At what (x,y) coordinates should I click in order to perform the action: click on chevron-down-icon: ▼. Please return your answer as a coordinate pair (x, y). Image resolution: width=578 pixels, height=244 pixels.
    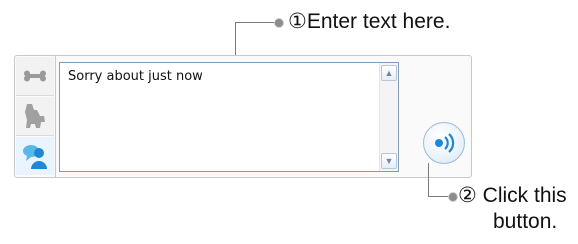
    Looking at the image, I should click on (389, 161).